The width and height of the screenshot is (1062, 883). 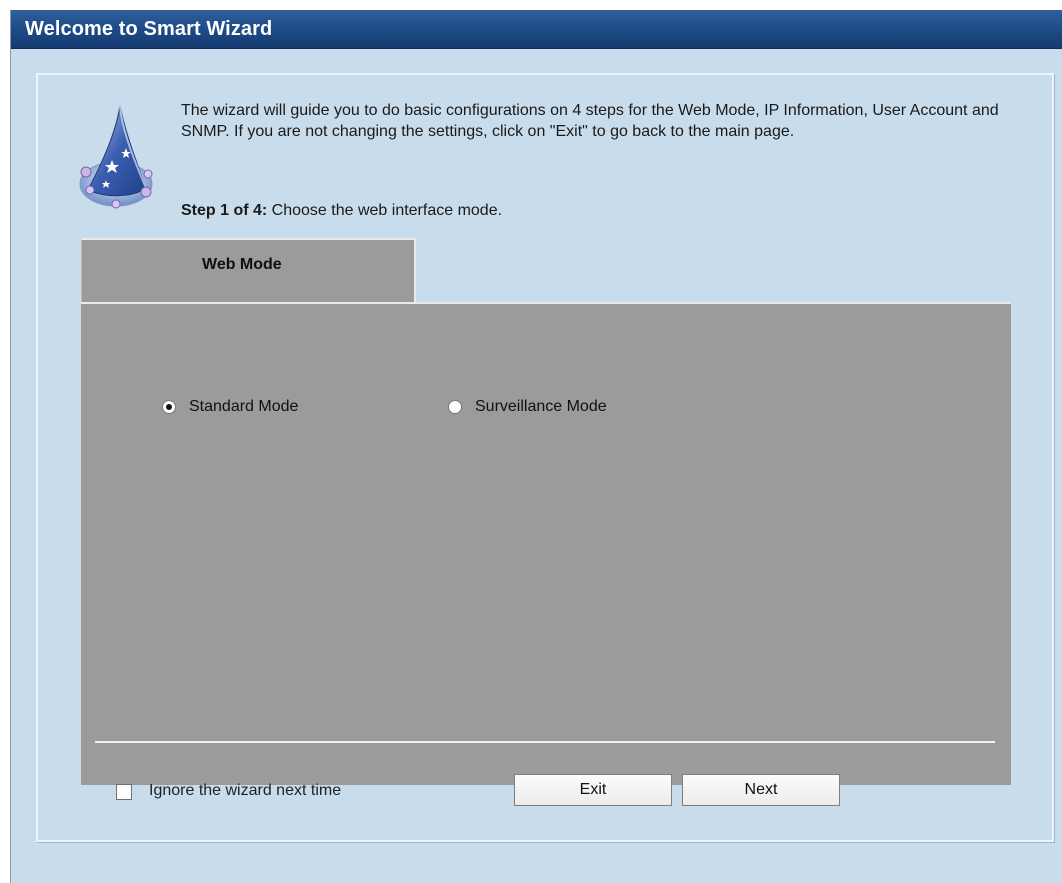 I want to click on tab-web-mode-label: Web Mode, so click(x=242, y=264).